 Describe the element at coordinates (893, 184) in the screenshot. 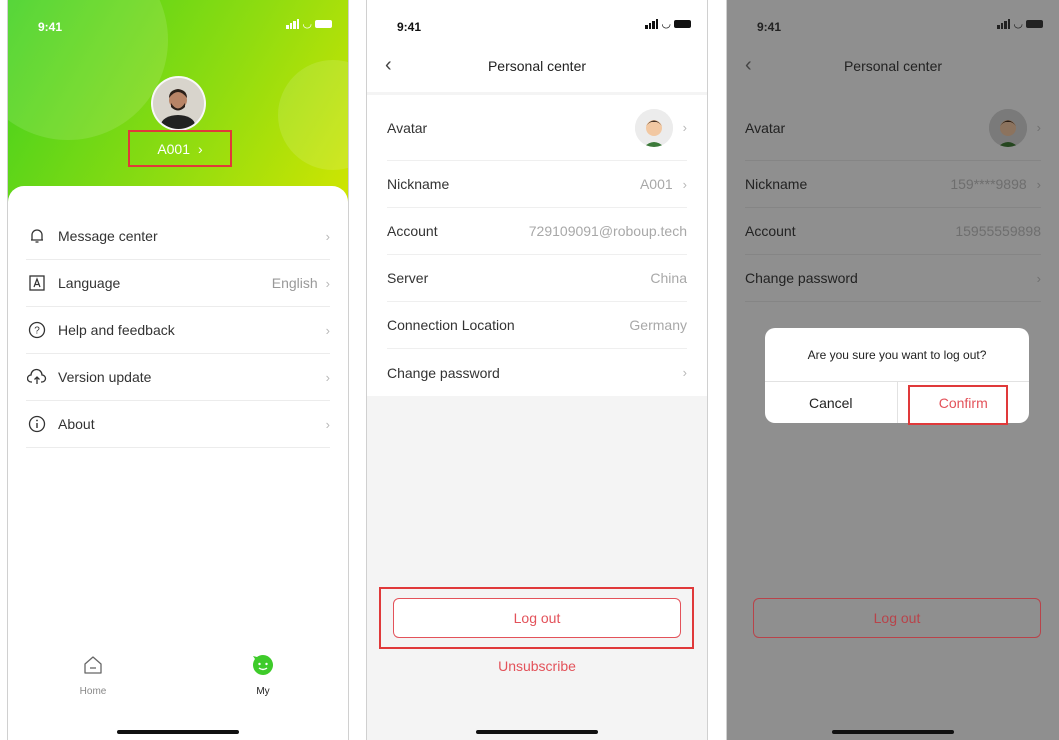

I see `row-nickname: Nickname 159****9898 ›` at that location.